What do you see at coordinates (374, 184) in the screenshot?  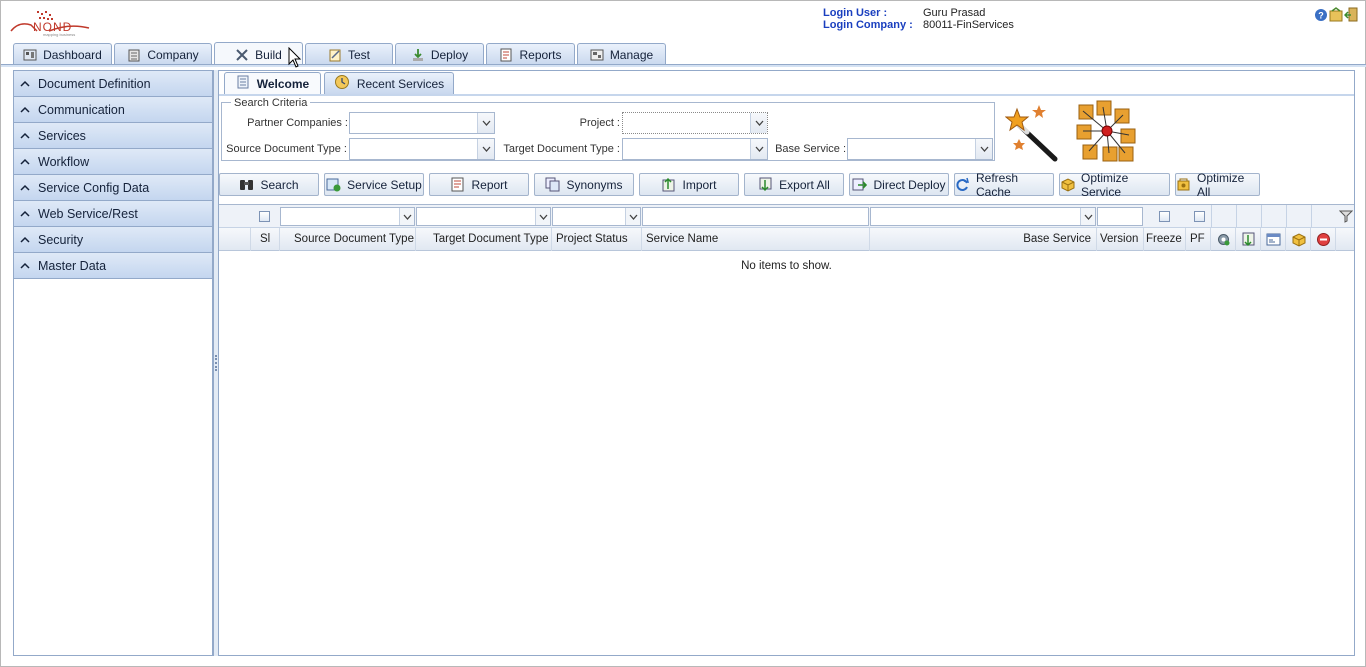 I see `service-setup-button: Service Setup` at bounding box center [374, 184].